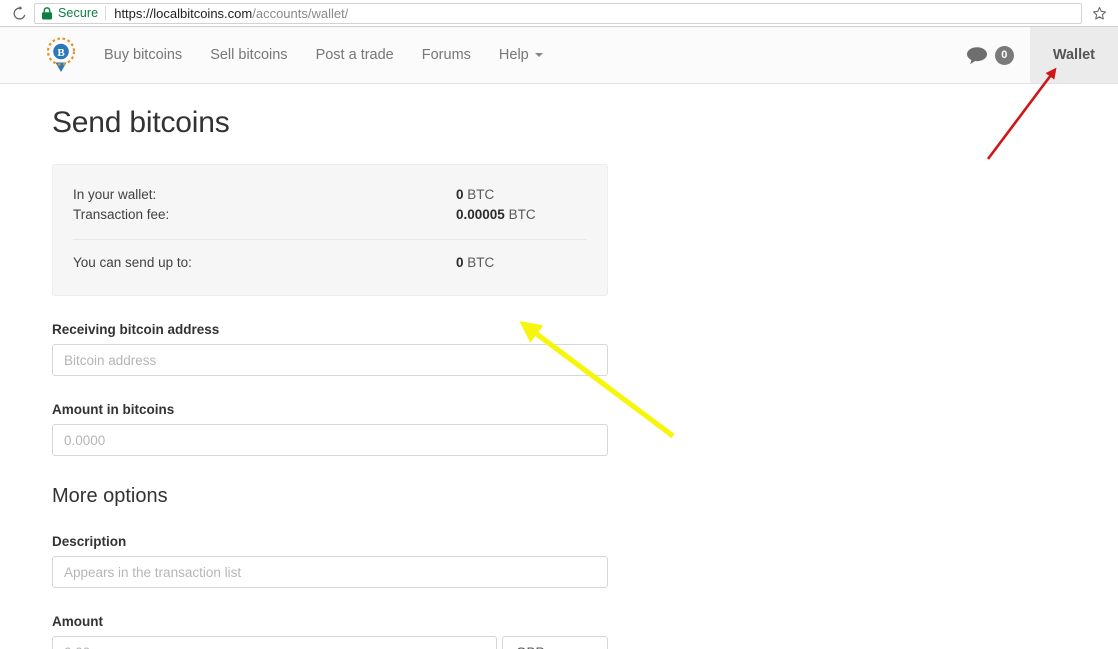  What do you see at coordinates (330, 263) in the screenshot?
I see `wallet-summary-row-sendable: You can send up to: 0 BTC` at bounding box center [330, 263].